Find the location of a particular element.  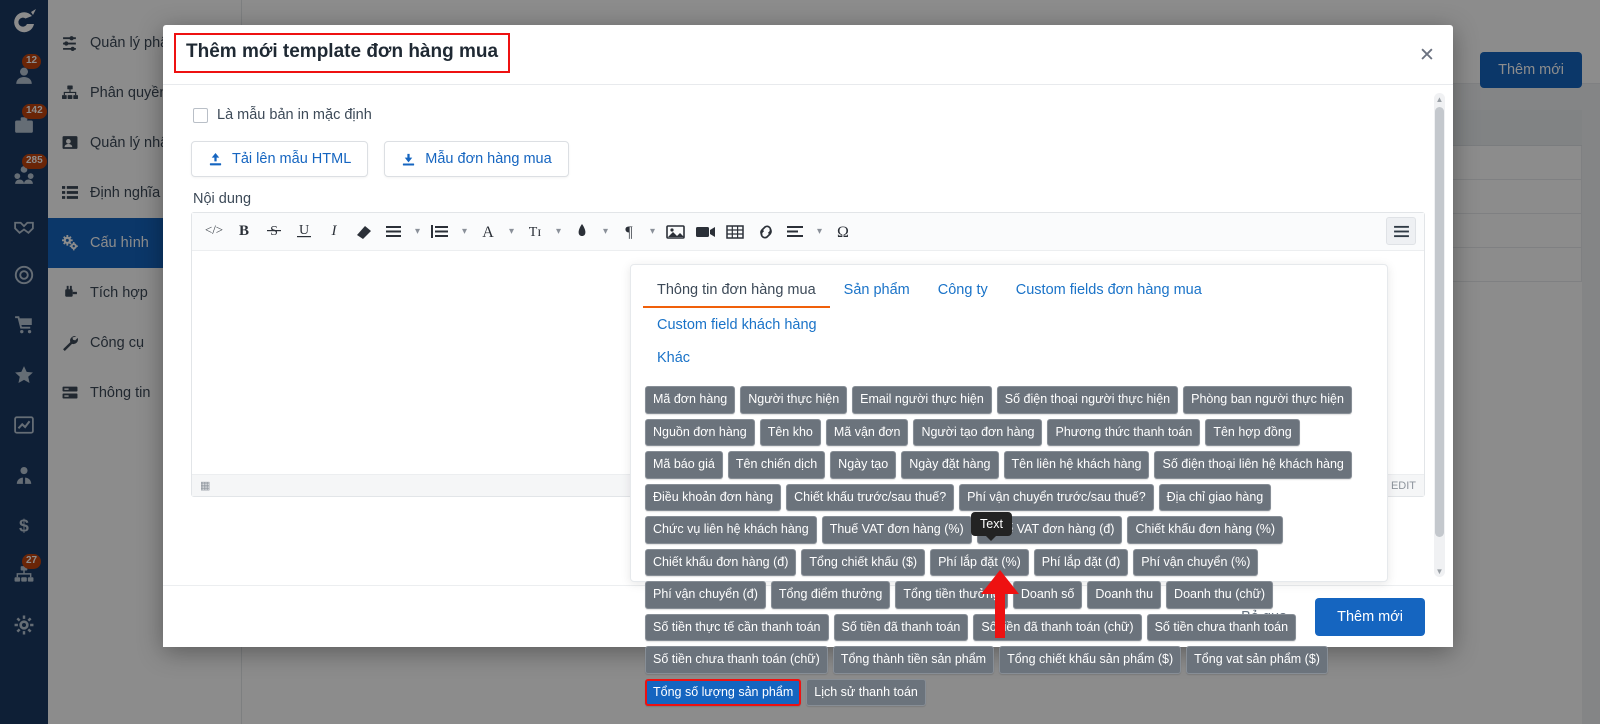

merge-field-tag: Số tiền đã thanh toán is located at coordinates (901, 627).